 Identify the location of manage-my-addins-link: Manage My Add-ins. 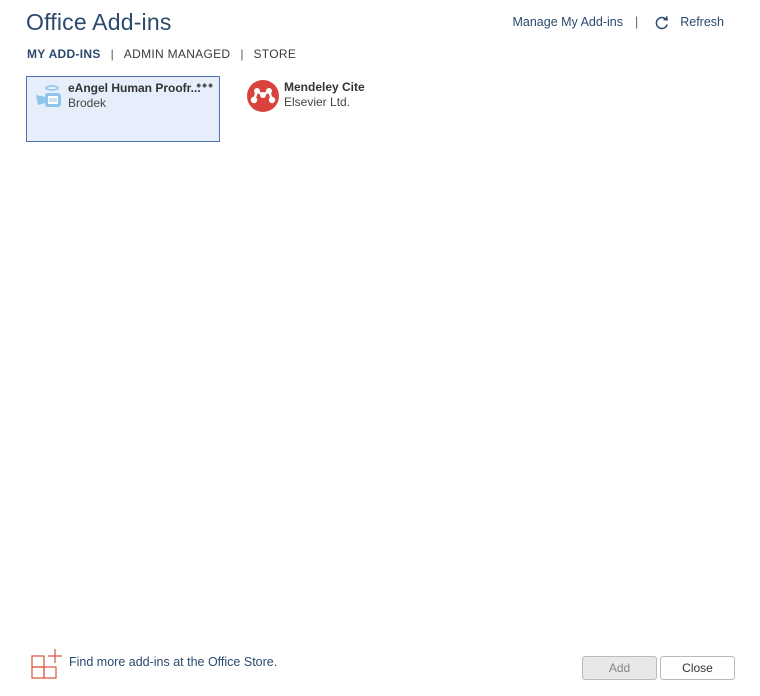
(567, 22).